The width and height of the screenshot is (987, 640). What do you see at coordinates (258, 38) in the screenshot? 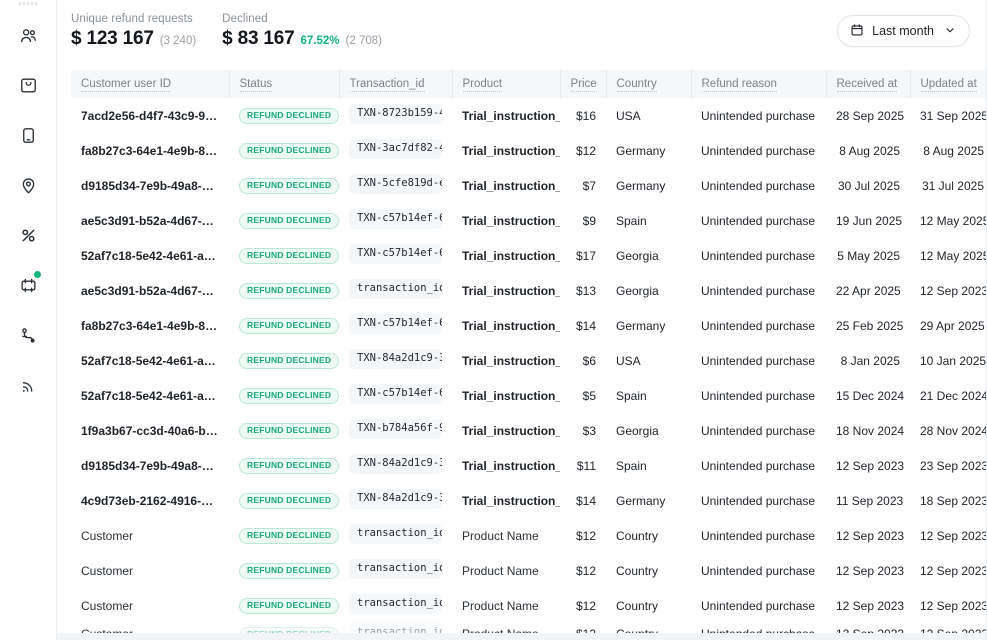
I see `kpi-amount: $ 83 167` at bounding box center [258, 38].